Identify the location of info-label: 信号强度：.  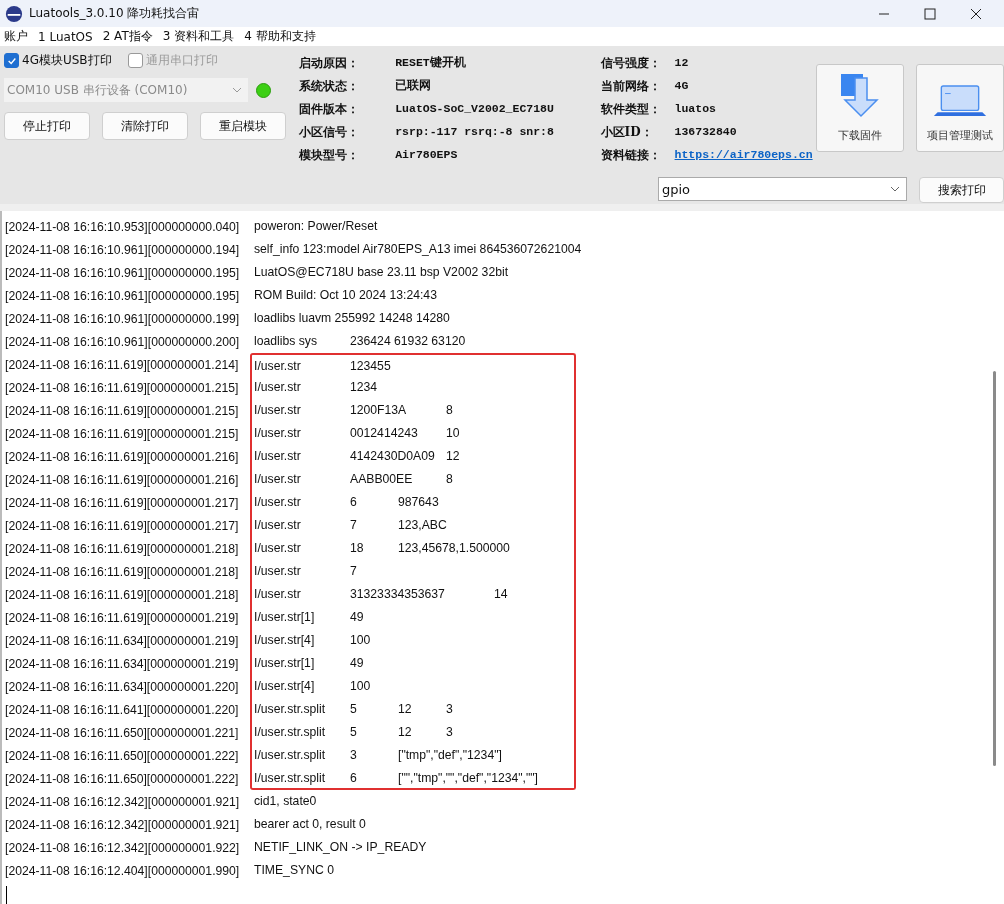
(630, 64).